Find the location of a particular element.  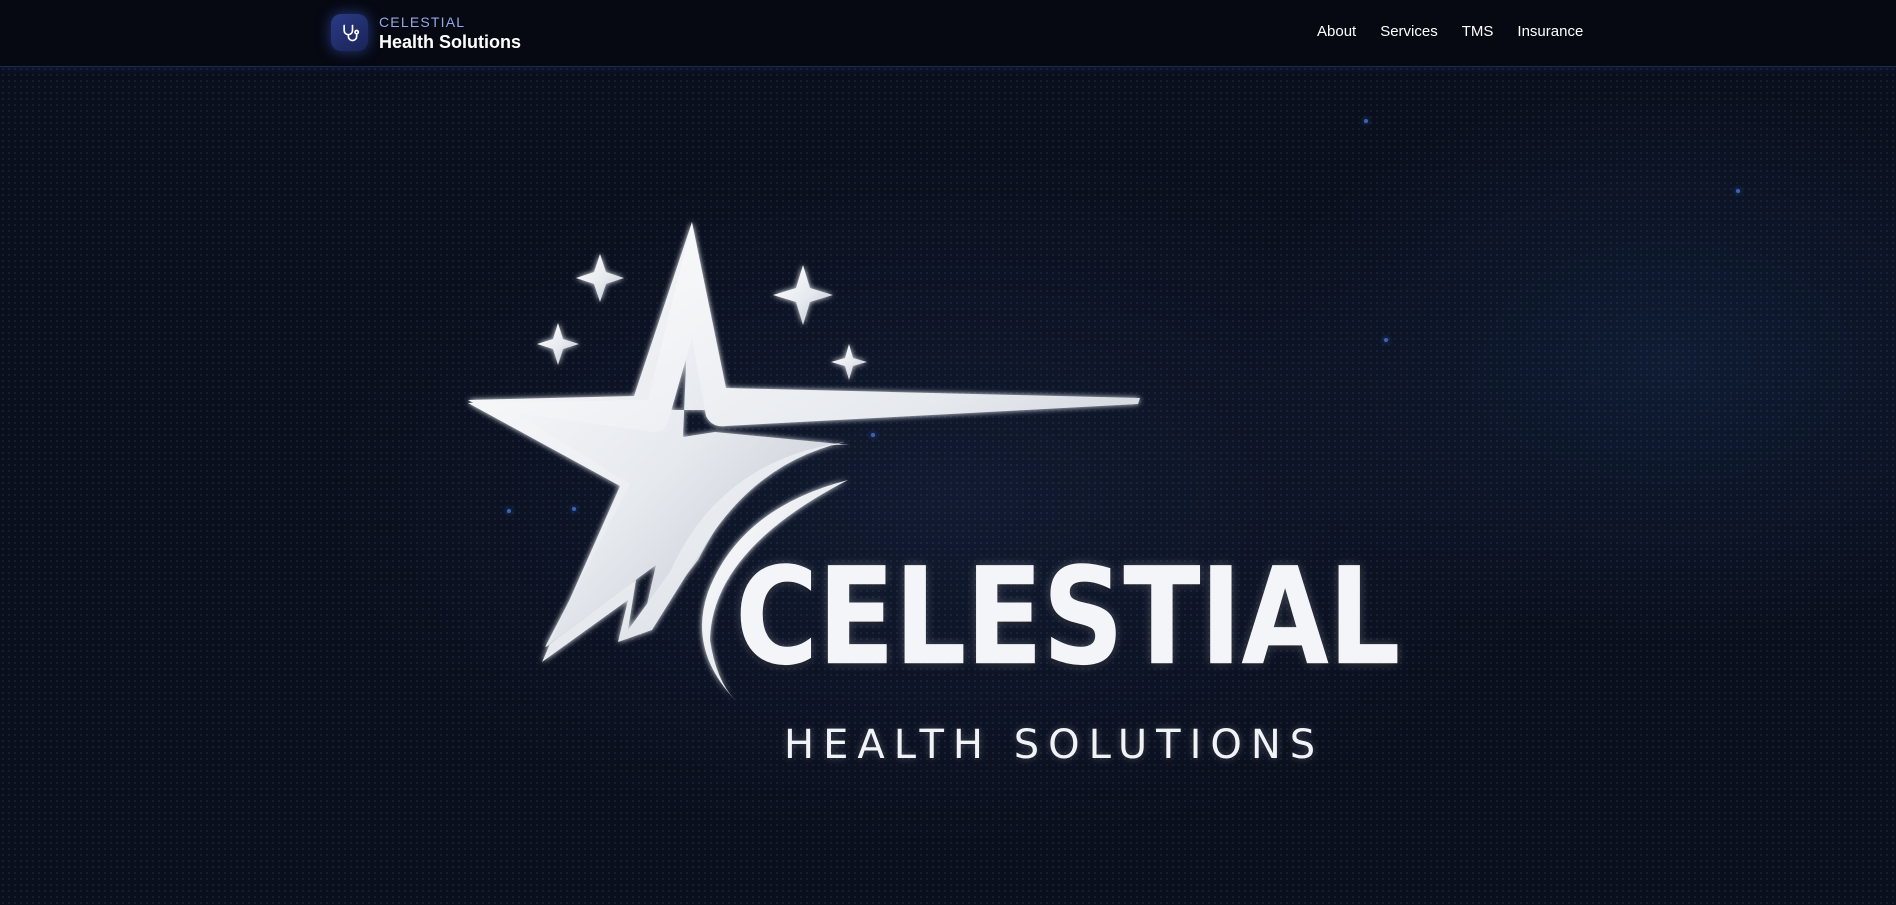

stethoscope-icon is located at coordinates (349, 32).